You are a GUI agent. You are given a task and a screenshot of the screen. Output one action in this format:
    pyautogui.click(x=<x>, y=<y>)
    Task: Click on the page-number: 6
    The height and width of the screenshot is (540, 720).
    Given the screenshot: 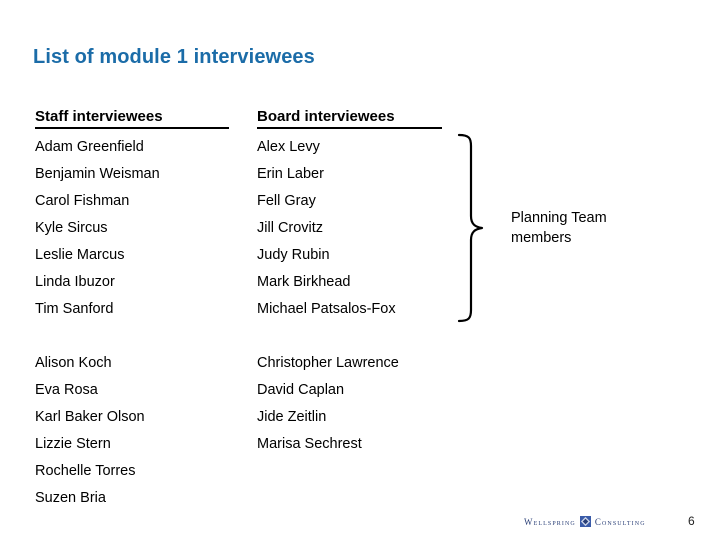 What is the action you would take?
    pyautogui.click(x=691, y=521)
    